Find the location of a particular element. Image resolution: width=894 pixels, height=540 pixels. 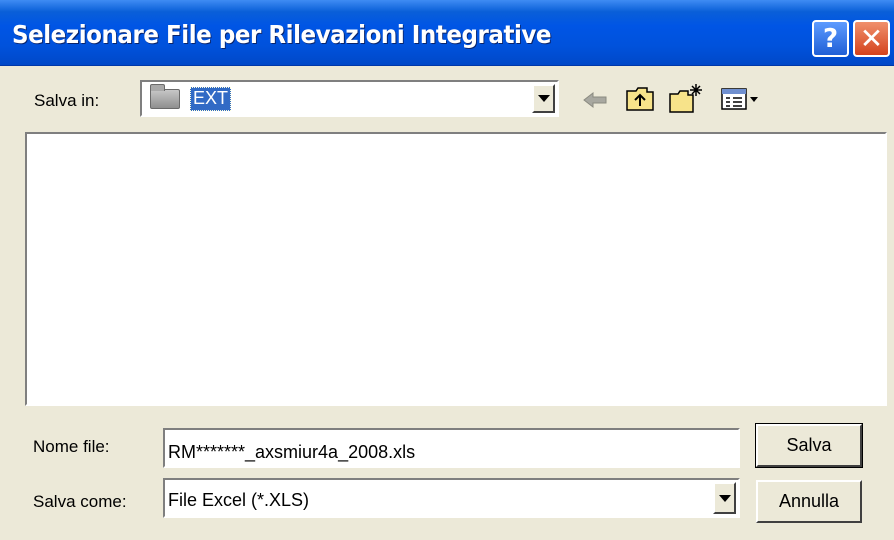

cancel-button-label: Annulla is located at coordinates (809, 501).